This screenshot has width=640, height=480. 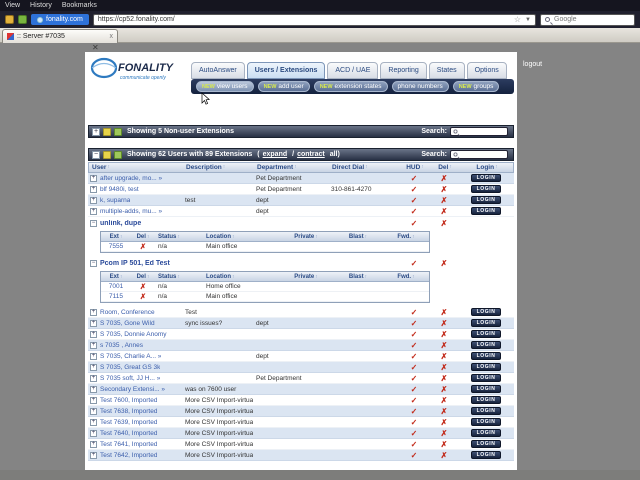 I want to click on user-link: Test 7600, Imported, so click(x=128, y=400).